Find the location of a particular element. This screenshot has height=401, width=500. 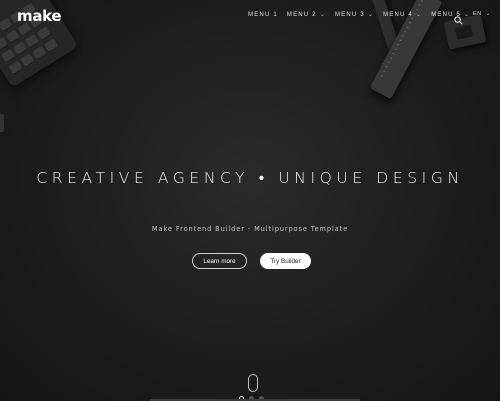

pen-tip-decoration is located at coordinates (386, 67).